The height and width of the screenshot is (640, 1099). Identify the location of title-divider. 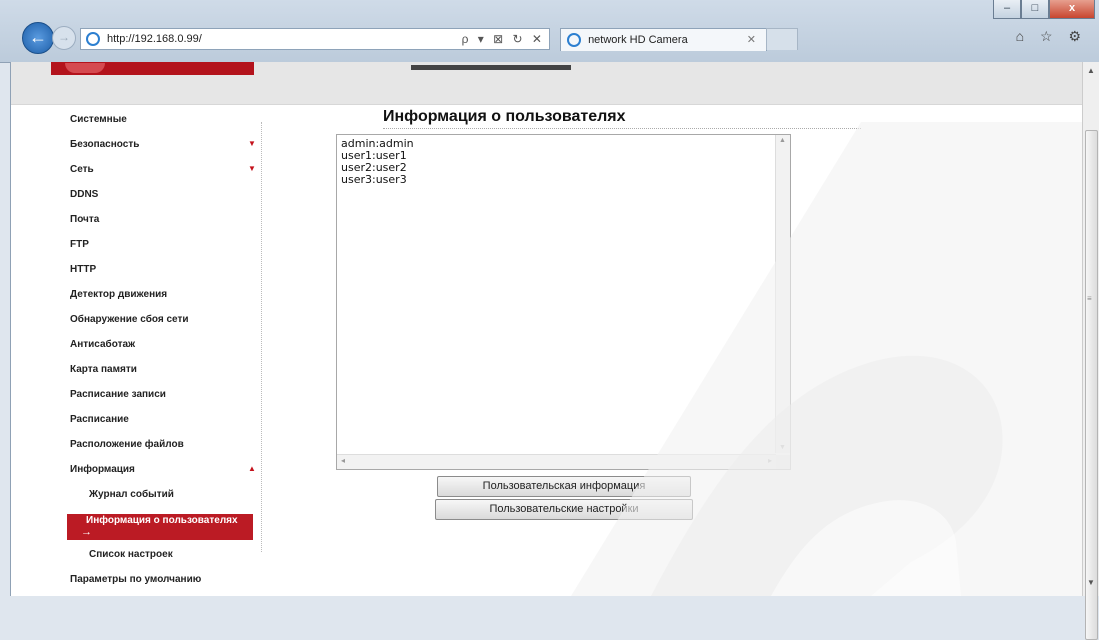
(622, 128).